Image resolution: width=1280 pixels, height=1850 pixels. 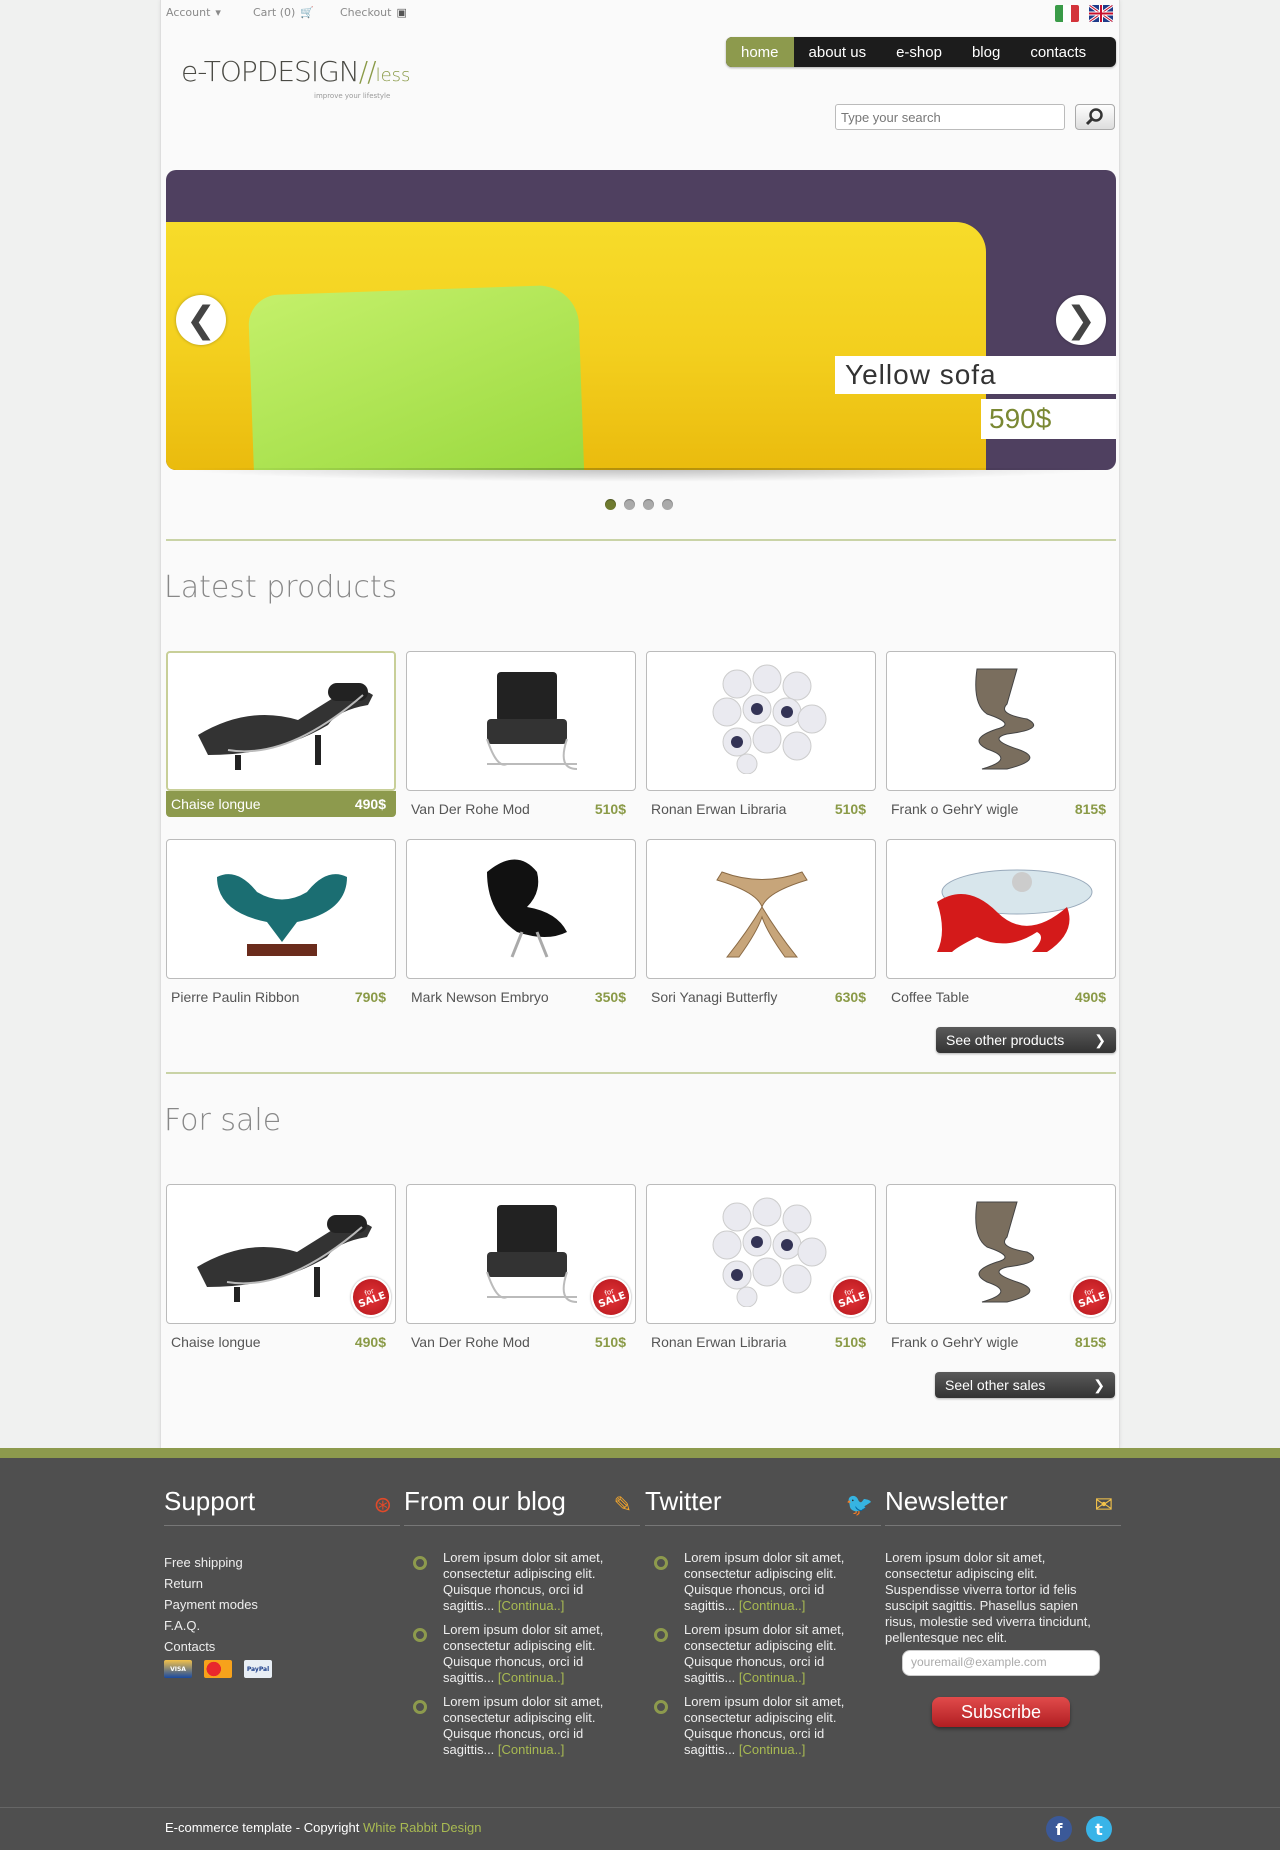 I want to click on nav-home: home, so click(x=760, y=52).